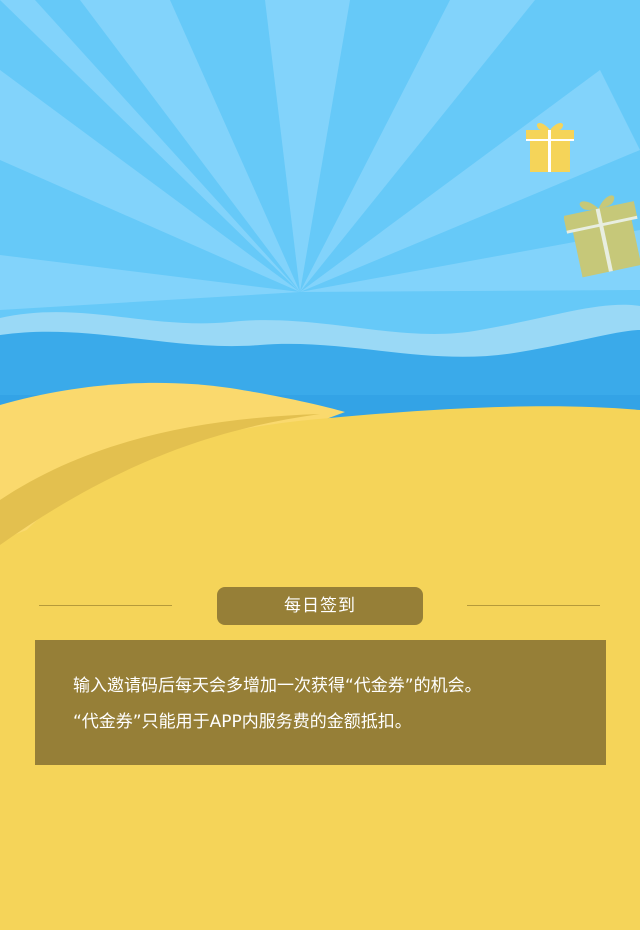 This screenshot has width=640, height=930. What do you see at coordinates (533, 605) in the screenshot?
I see `divider-right` at bounding box center [533, 605].